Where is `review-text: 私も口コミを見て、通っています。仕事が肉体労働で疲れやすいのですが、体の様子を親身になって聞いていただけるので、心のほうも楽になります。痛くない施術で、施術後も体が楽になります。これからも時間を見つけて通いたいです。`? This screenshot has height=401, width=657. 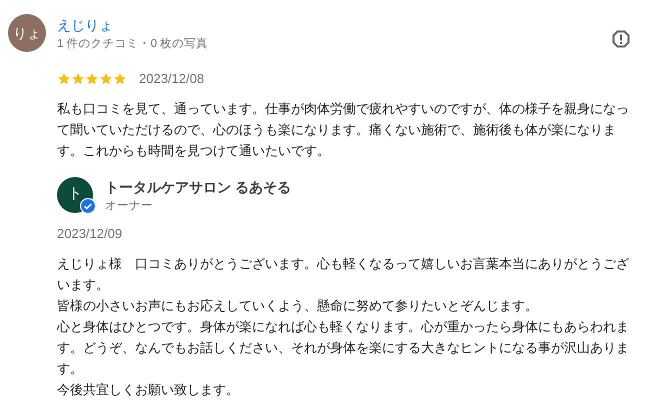 review-text: 私も口コミを見て、通っています。仕事が肉体労働で疲れやすいのですが、体の様子を親身になって聞いていただけるので、心のほうも楽になります。痛くない施術で、施術後も体が楽になります。これからも時間を見つけて通いたいです。 is located at coordinates (343, 130).